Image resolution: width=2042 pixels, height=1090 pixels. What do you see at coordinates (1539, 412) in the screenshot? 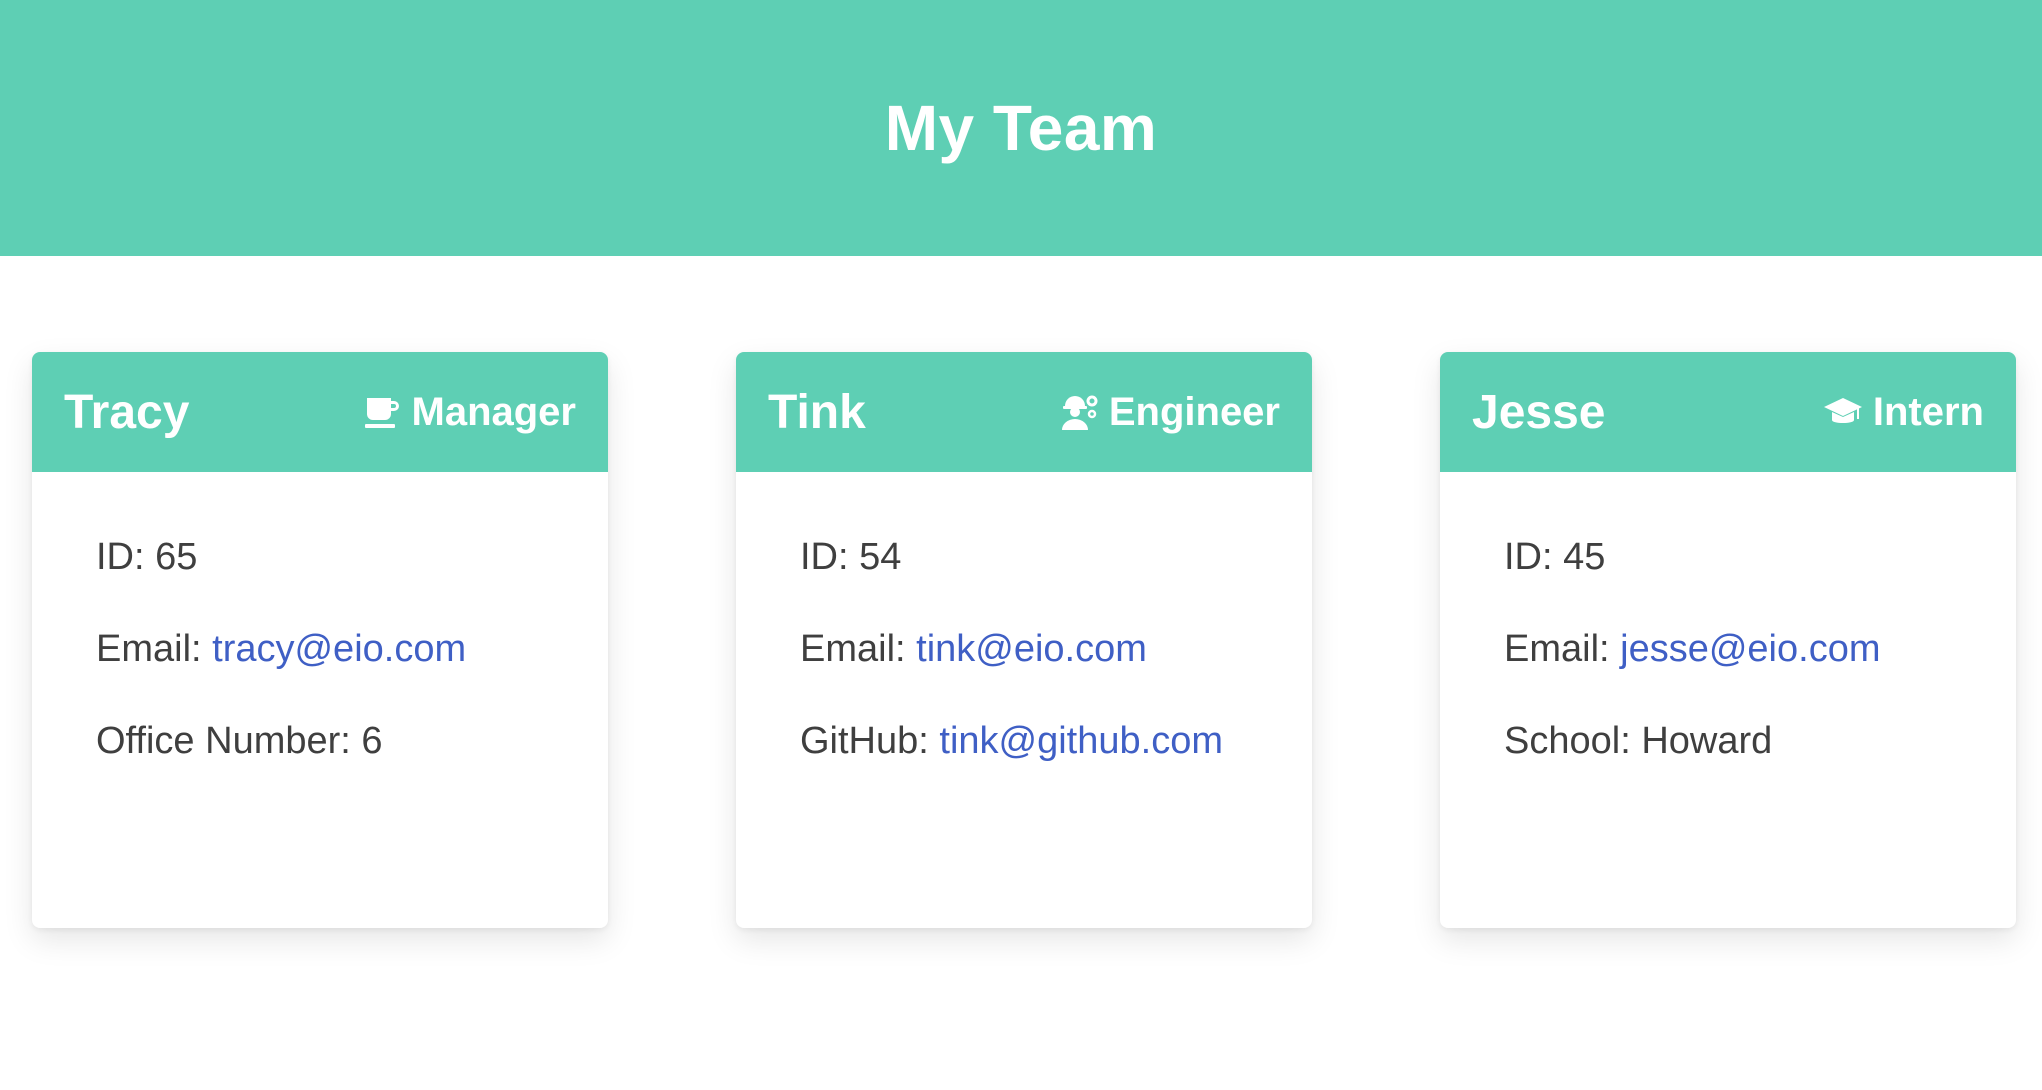
I see `employee-name: Jesse` at bounding box center [1539, 412].